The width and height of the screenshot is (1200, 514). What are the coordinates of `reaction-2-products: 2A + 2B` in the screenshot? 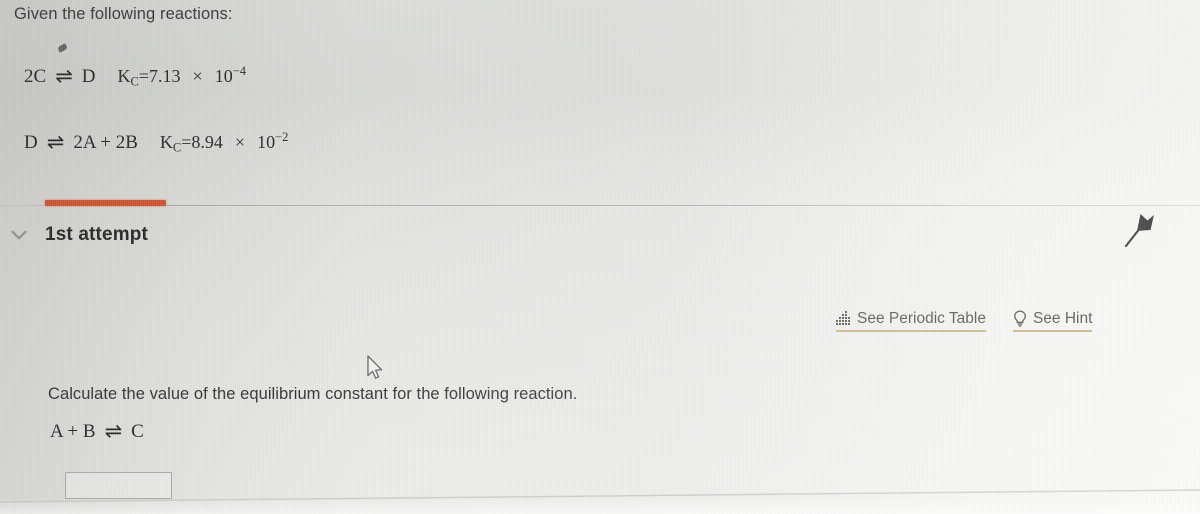 It's located at (105, 142).